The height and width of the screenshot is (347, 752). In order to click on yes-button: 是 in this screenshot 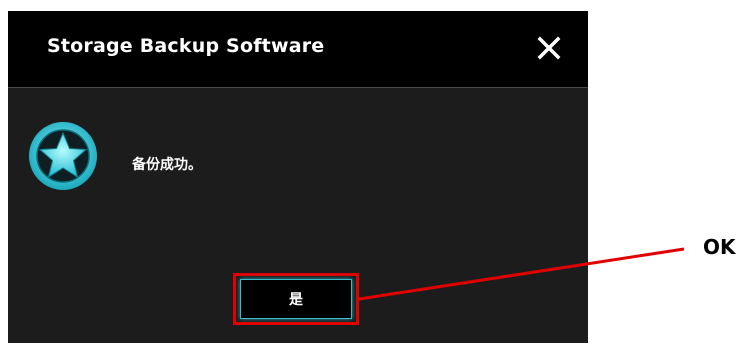, I will do `click(296, 299)`.